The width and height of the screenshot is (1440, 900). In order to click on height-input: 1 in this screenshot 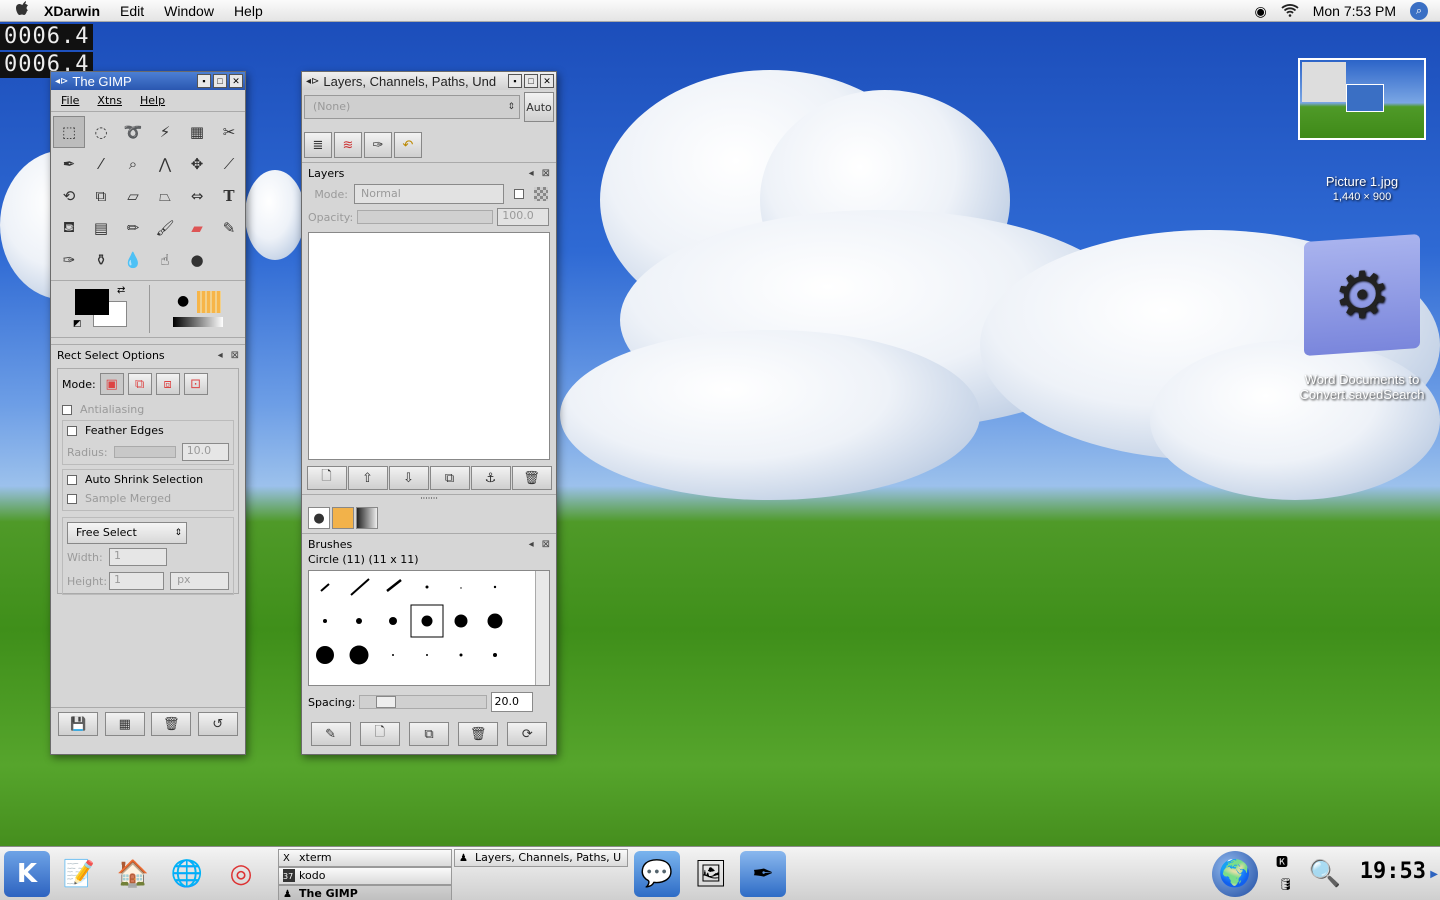, I will do `click(137, 581)`.